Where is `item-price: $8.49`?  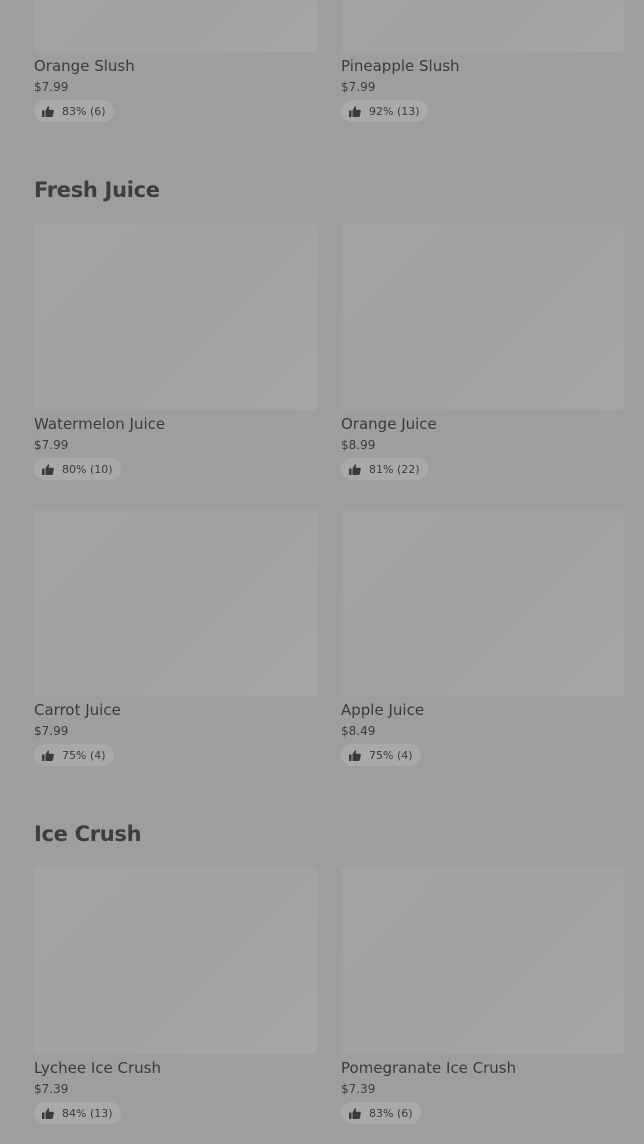
item-price: $8.49 is located at coordinates (358, 731).